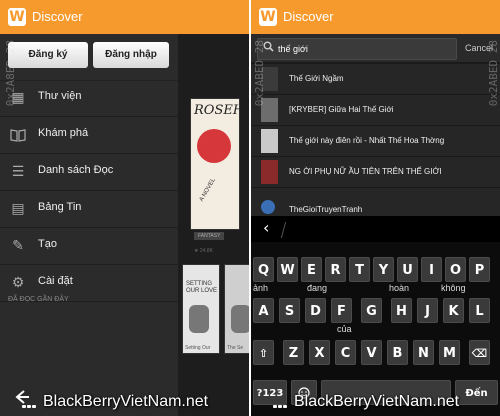 This screenshot has height=416, width=500. What do you see at coordinates (10, 73) in the screenshot?
I see `watermark-vertical-code: 0x2A8ED 28` at bounding box center [10, 73].